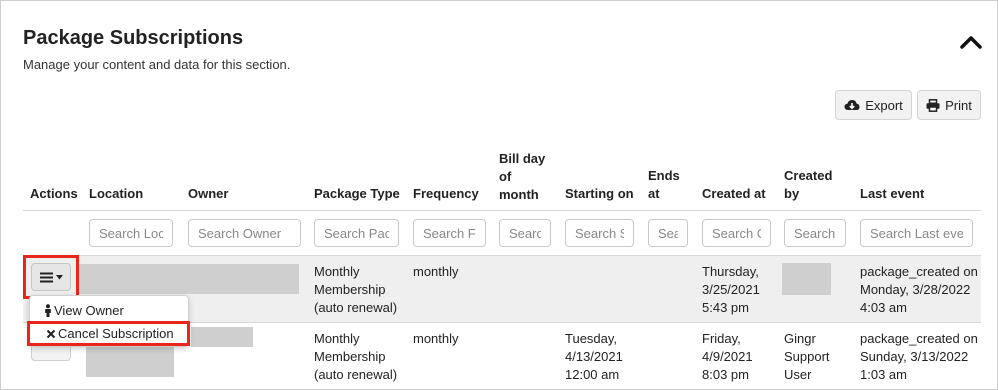 The image size is (998, 390). Describe the element at coordinates (89, 310) in the screenshot. I see `view-owner-label: View Owner` at that location.